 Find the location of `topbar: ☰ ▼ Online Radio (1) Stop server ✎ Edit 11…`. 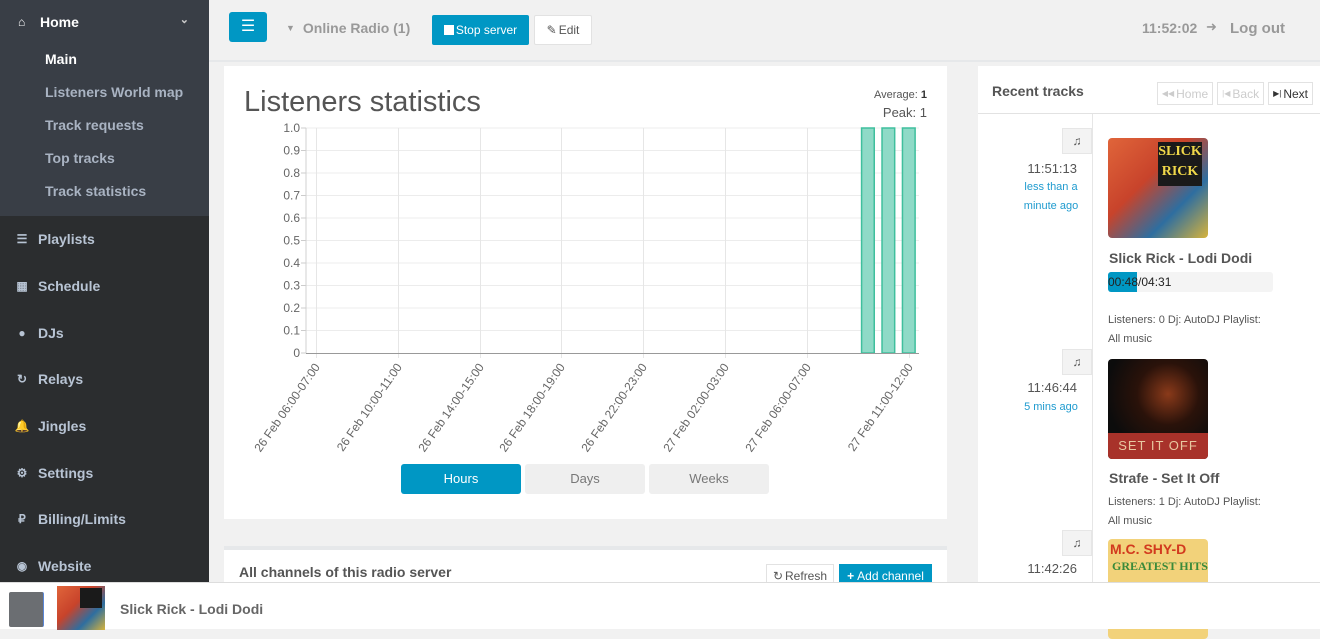

topbar: ☰ ▼ Online Radio (1) Stop server ✎ Edit 11… is located at coordinates (764, 31).